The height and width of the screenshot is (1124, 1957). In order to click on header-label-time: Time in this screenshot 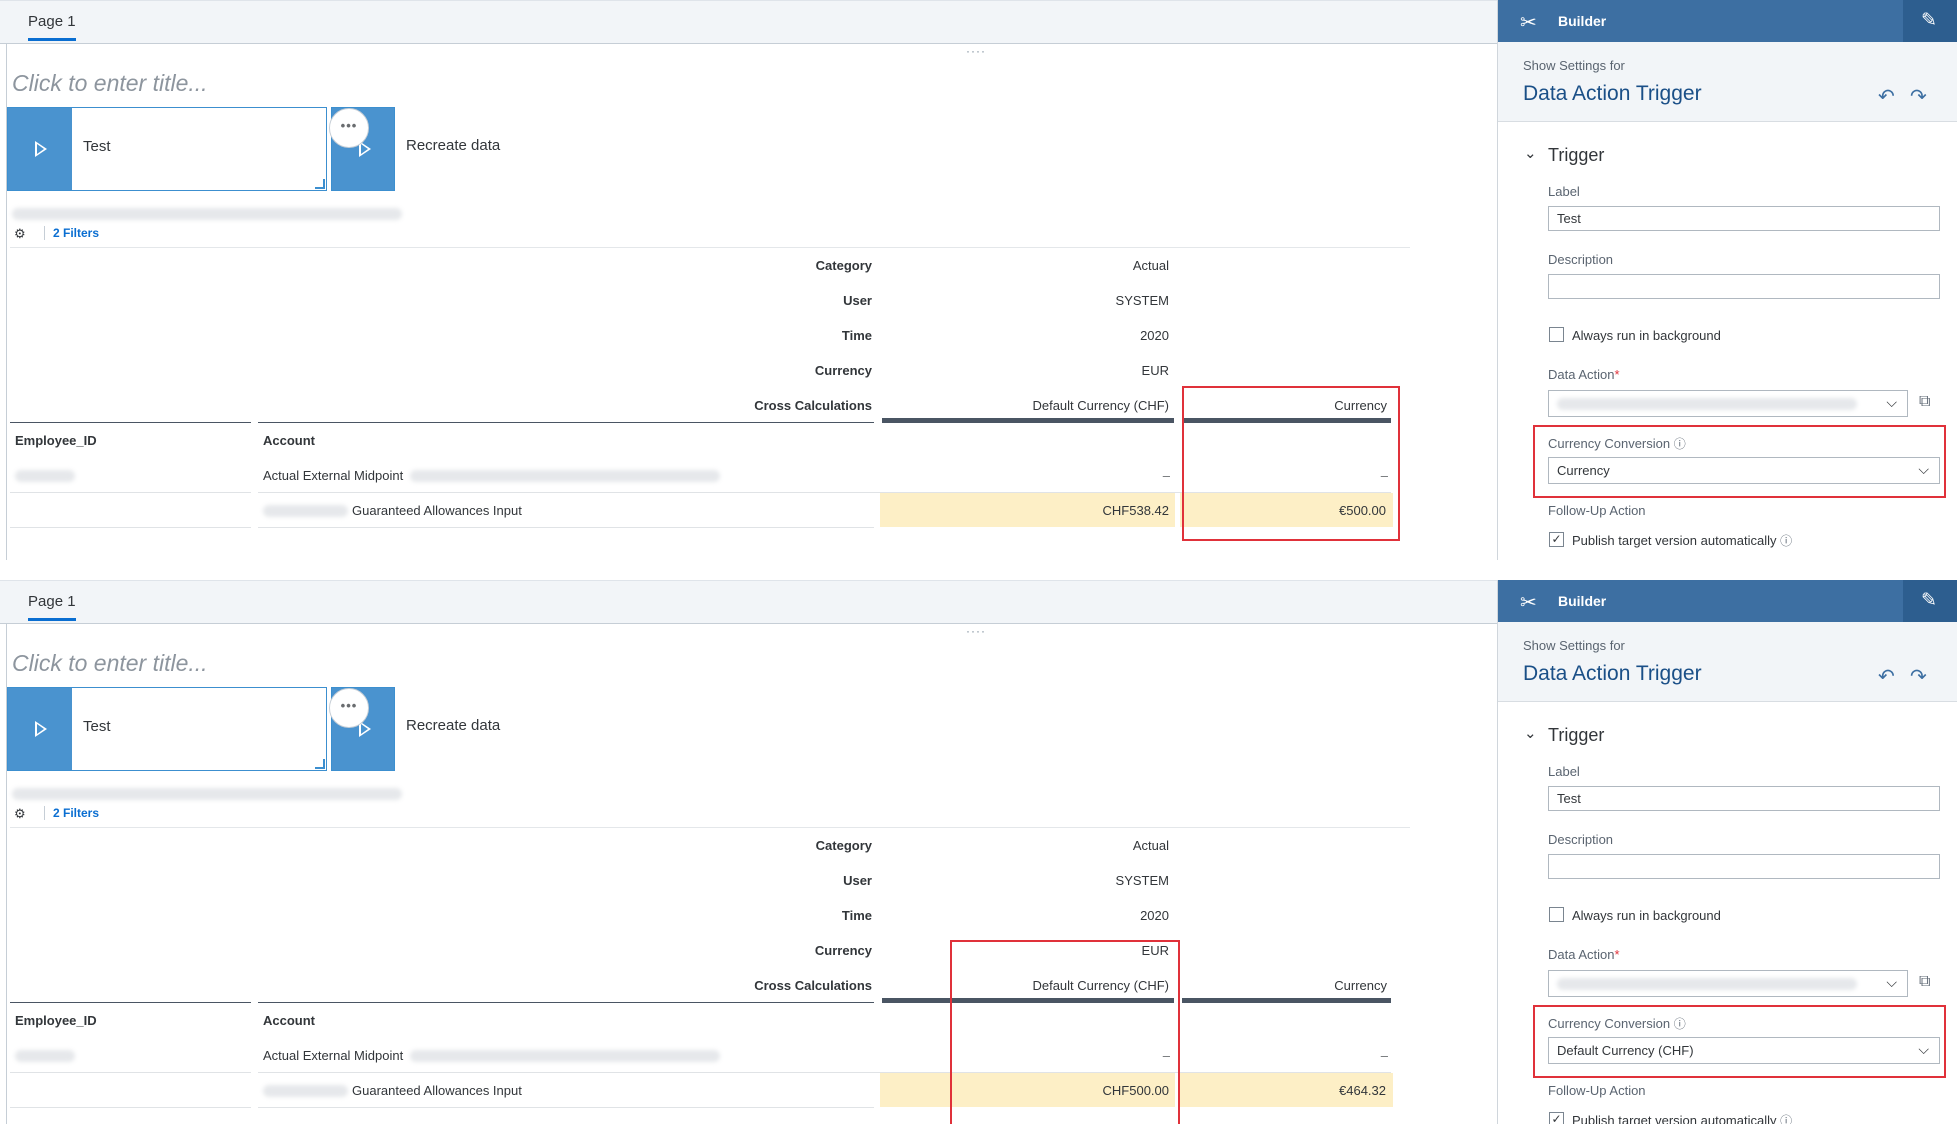, I will do `click(856, 915)`.